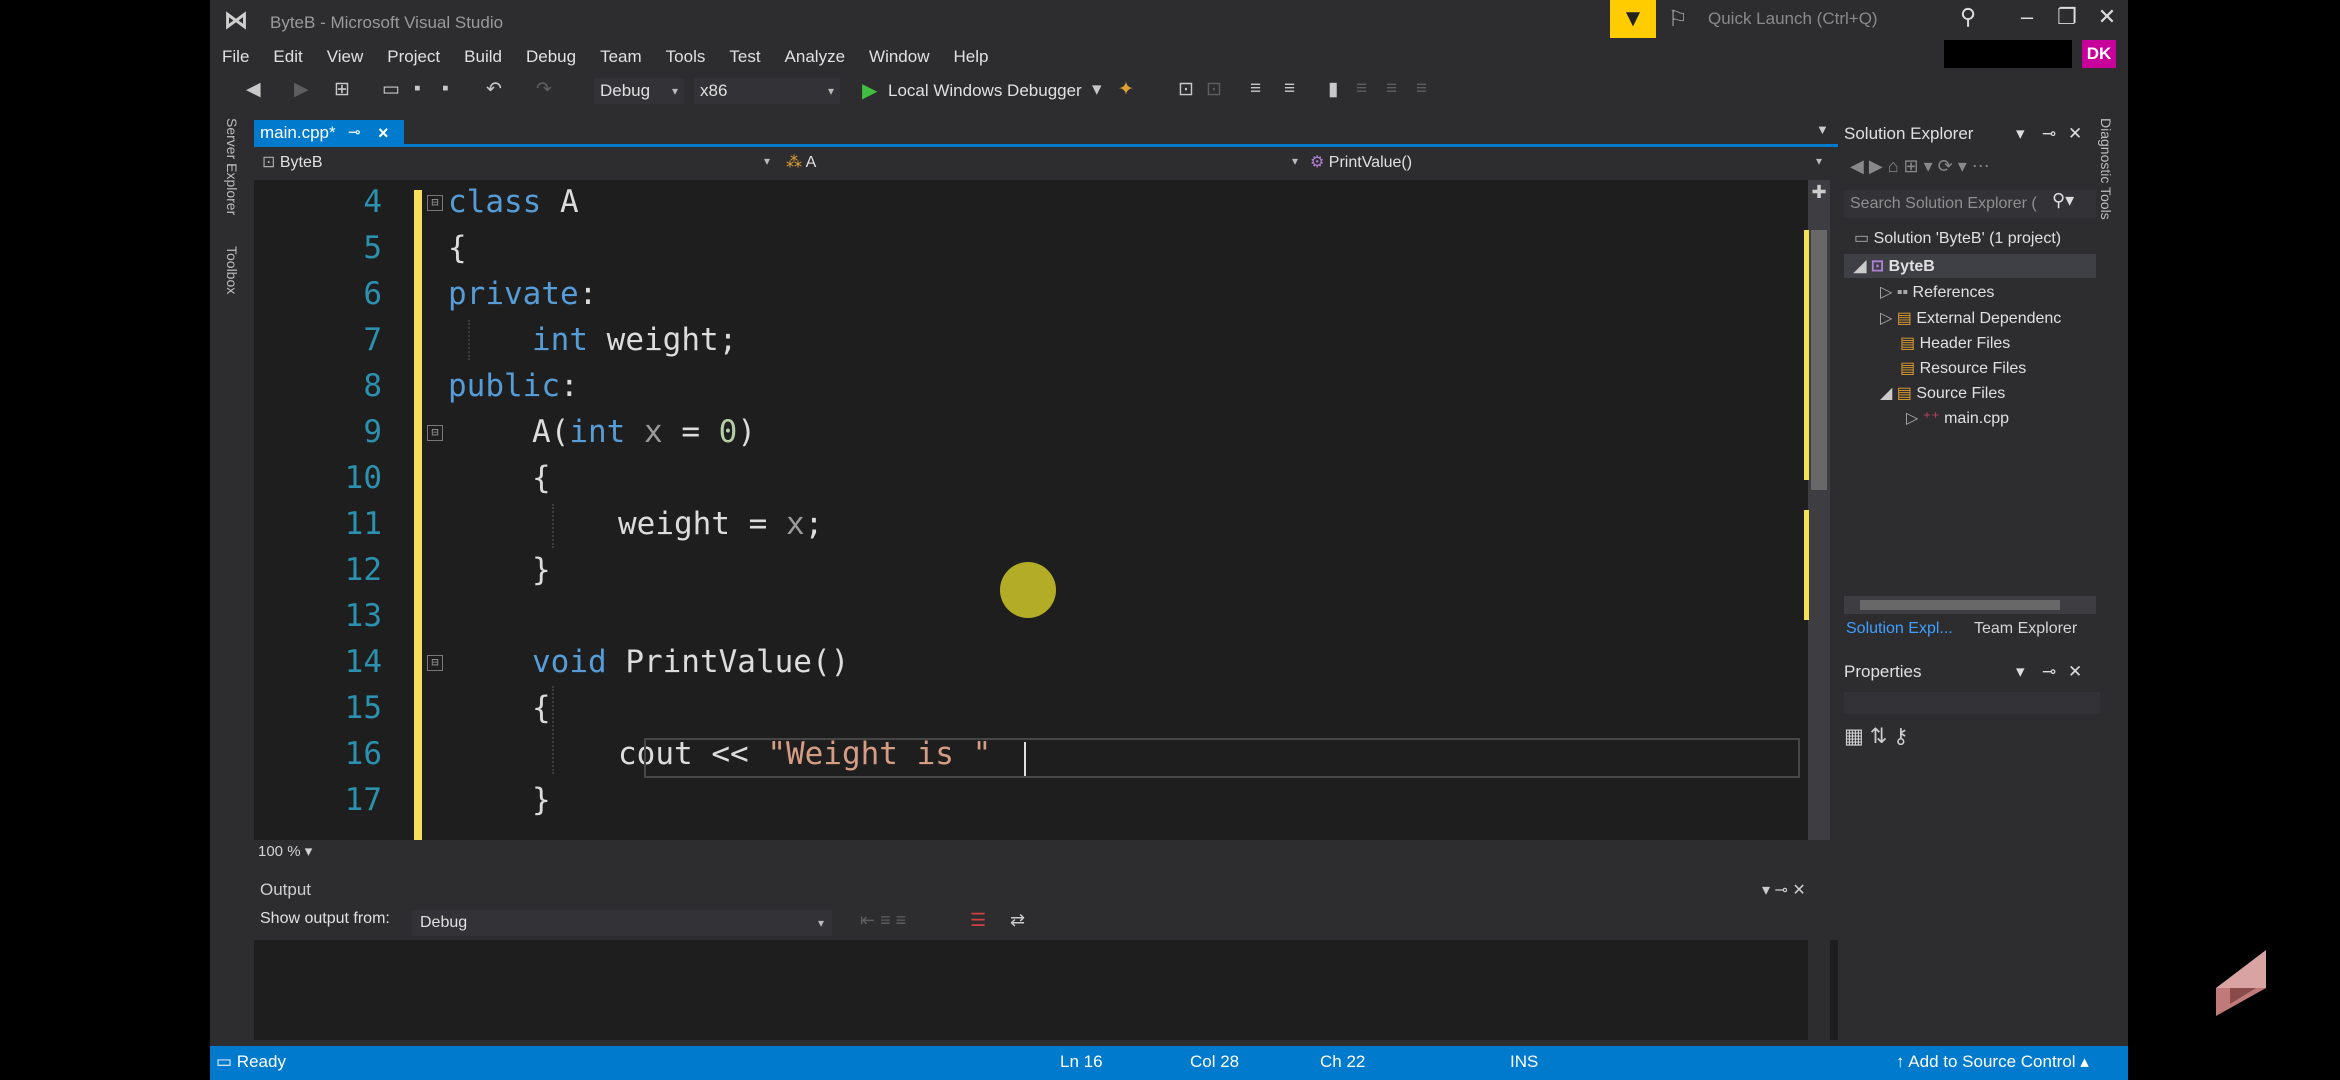 This screenshot has height=1080, width=2340. Describe the element at coordinates (1361, 162) in the screenshot. I see `member-dropdown: ⚙ PrintValue()` at that location.